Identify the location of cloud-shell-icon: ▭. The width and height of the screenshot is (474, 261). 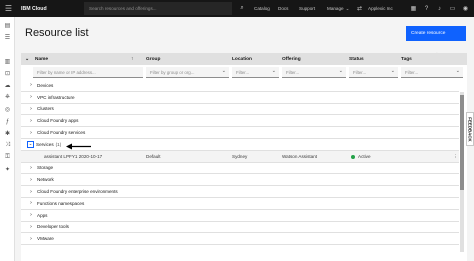
(452, 8).